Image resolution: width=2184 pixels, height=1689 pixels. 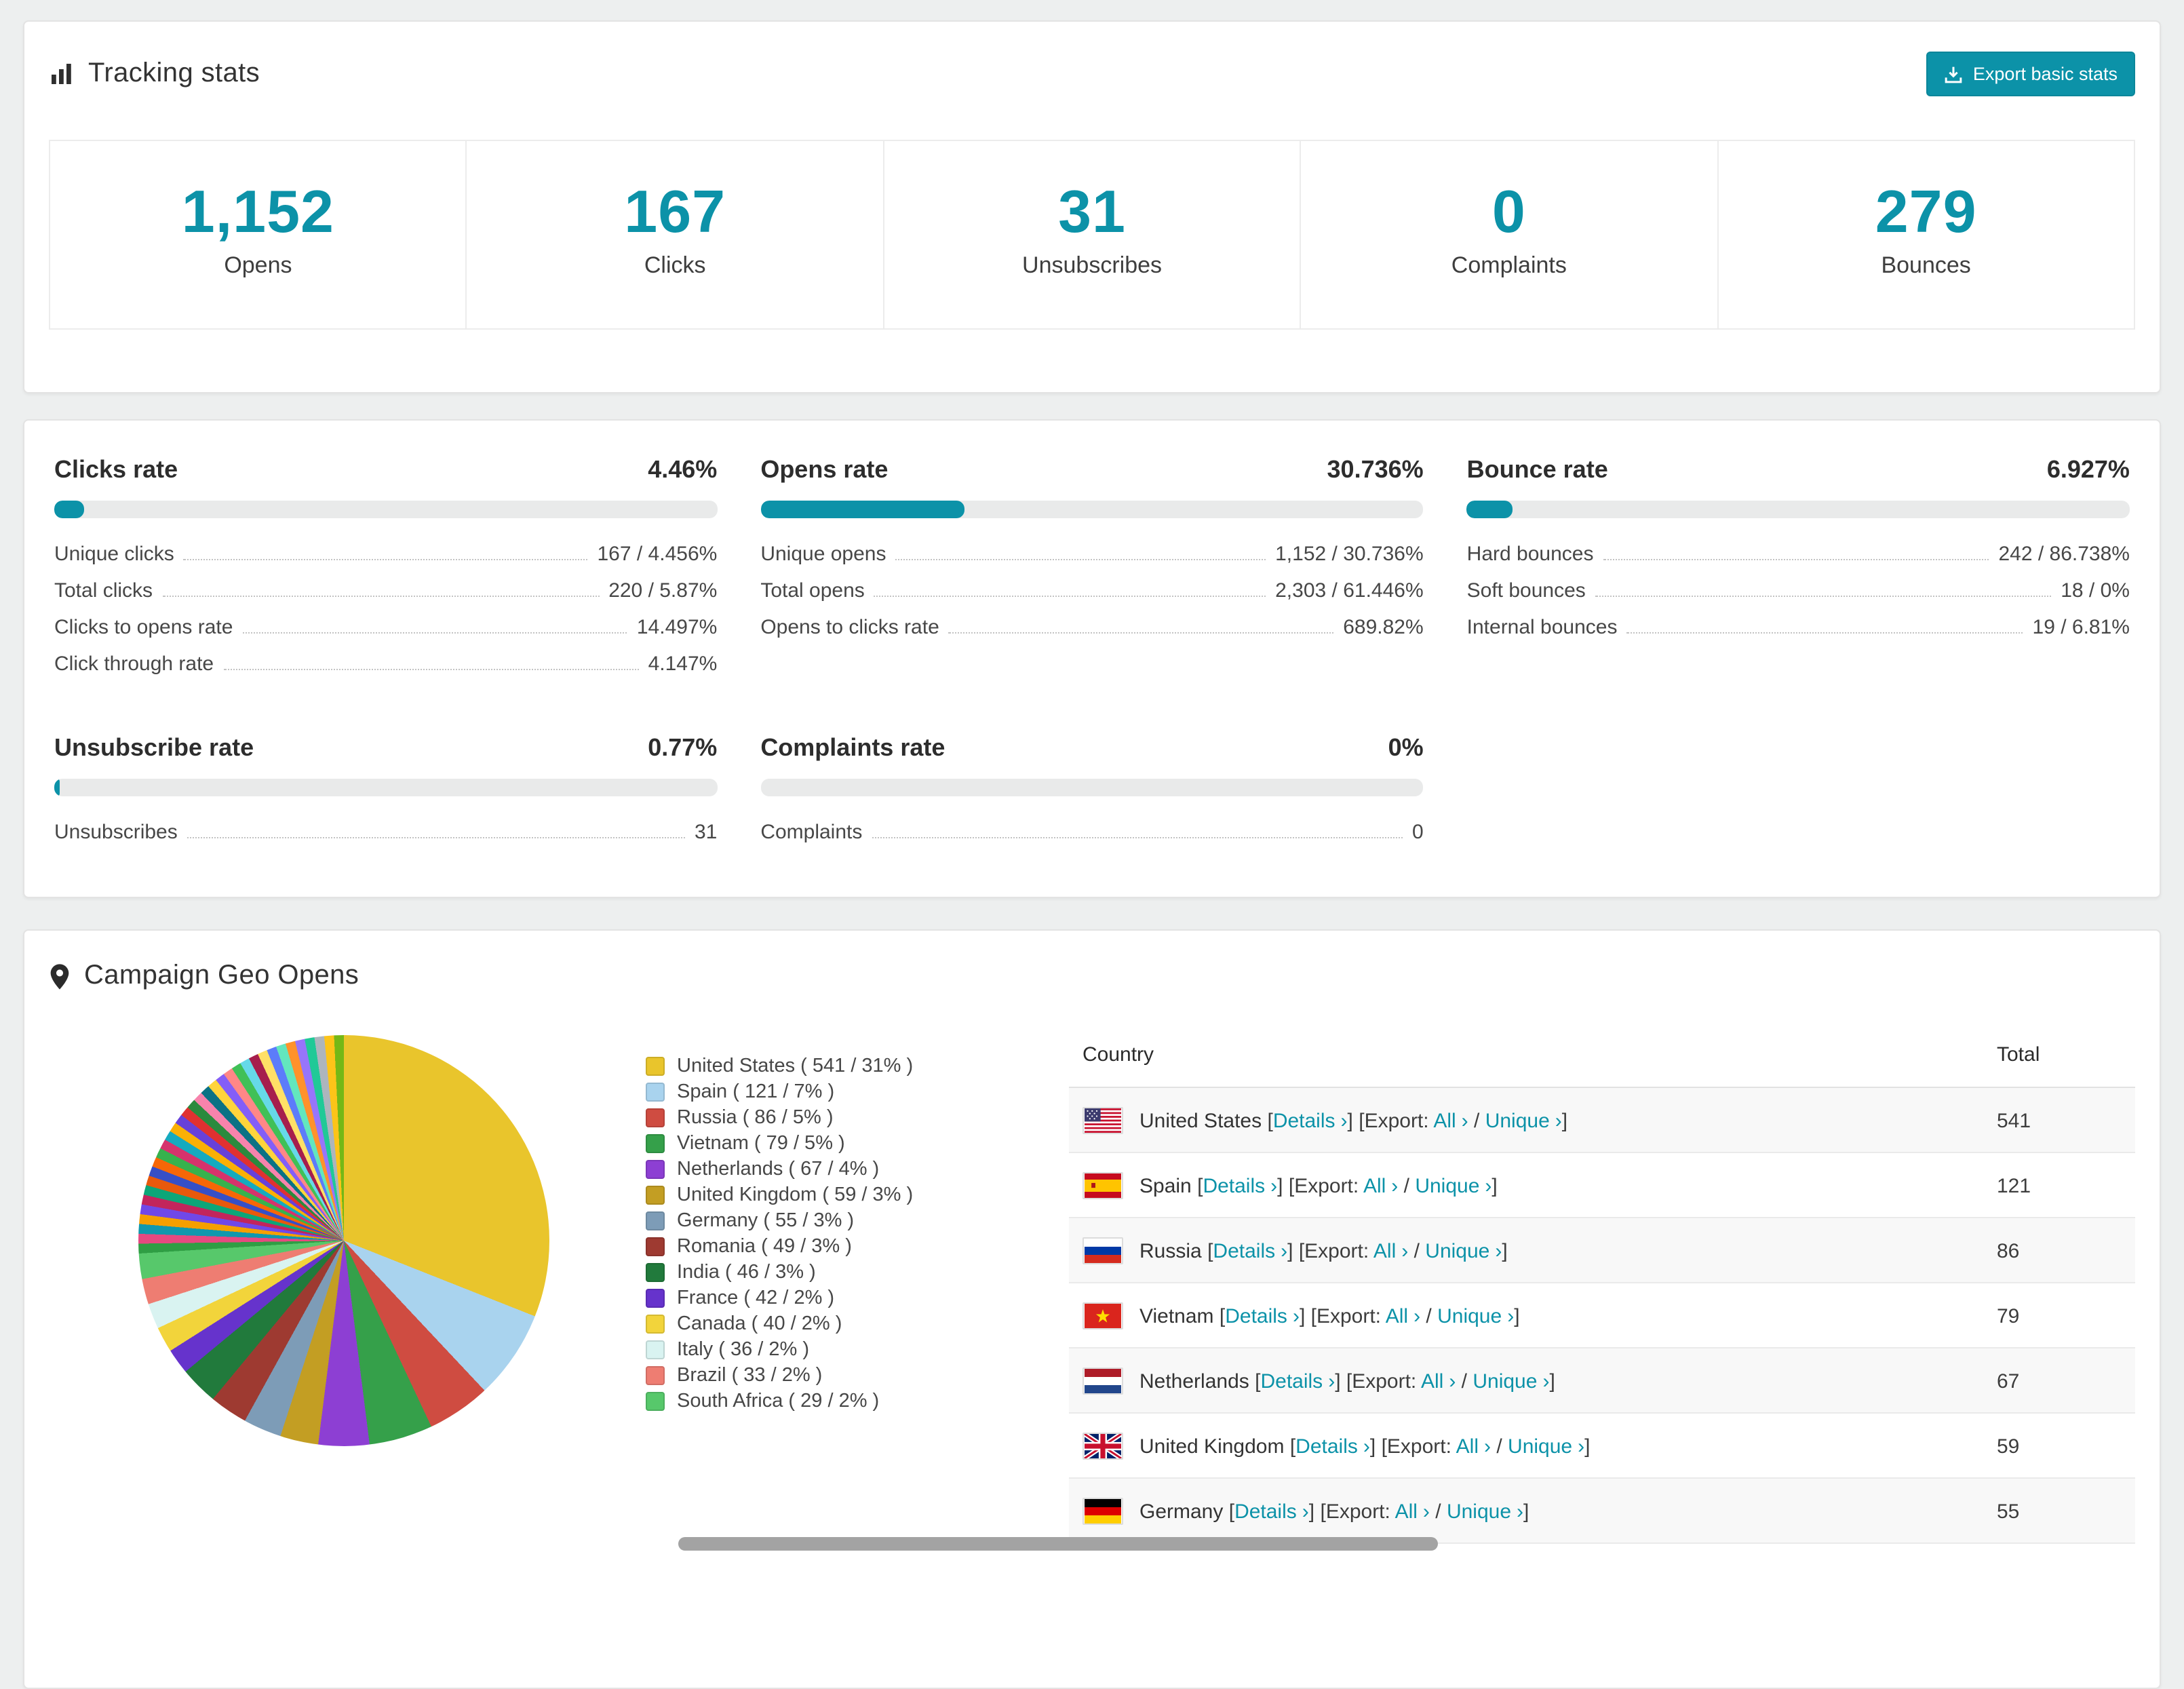 What do you see at coordinates (674, 235) in the screenshot?
I see `stat-box: 167 Clicks` at bounding box center [674, 235].